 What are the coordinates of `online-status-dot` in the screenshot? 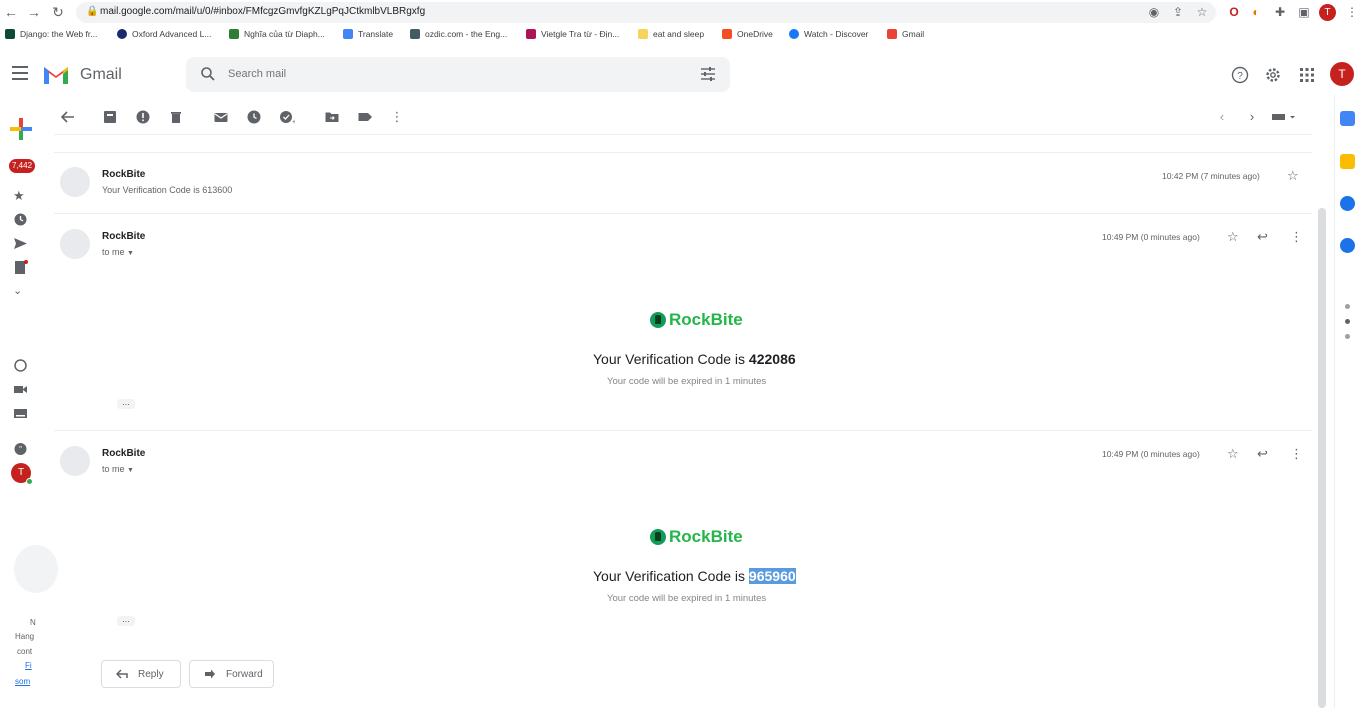 It's located at (29, 481).